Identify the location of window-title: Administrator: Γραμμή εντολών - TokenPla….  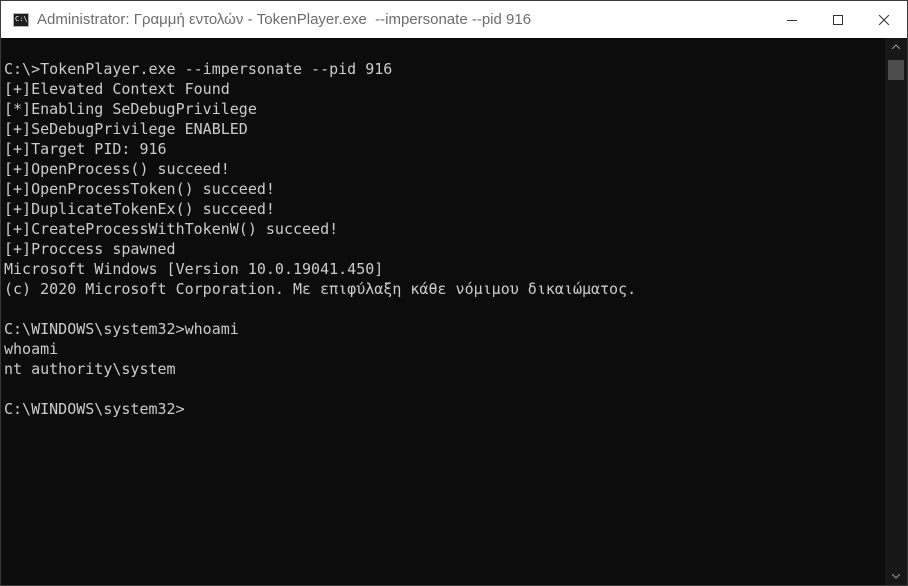
(284, 19).